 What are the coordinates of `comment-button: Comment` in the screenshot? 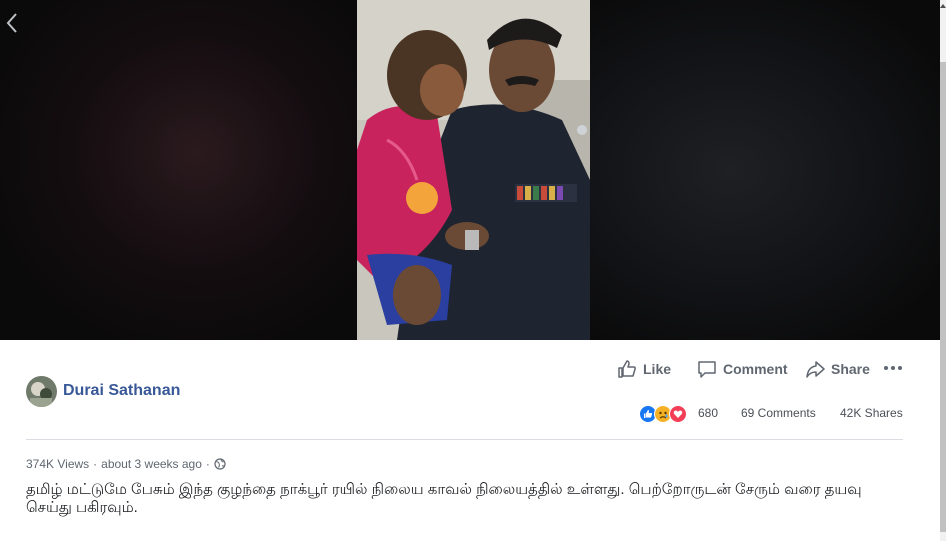 It's located at (742, 369).